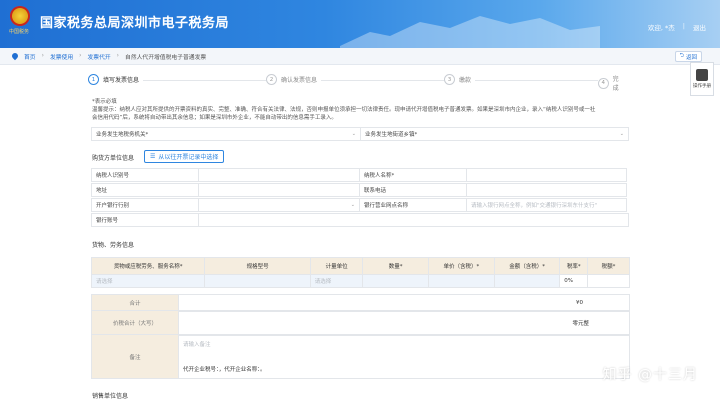 This screenshot has width=720, height=407. Describe the element at coordinates (573, 281) in the screenshot. I see `goods-rate-value: 0%` at that location.